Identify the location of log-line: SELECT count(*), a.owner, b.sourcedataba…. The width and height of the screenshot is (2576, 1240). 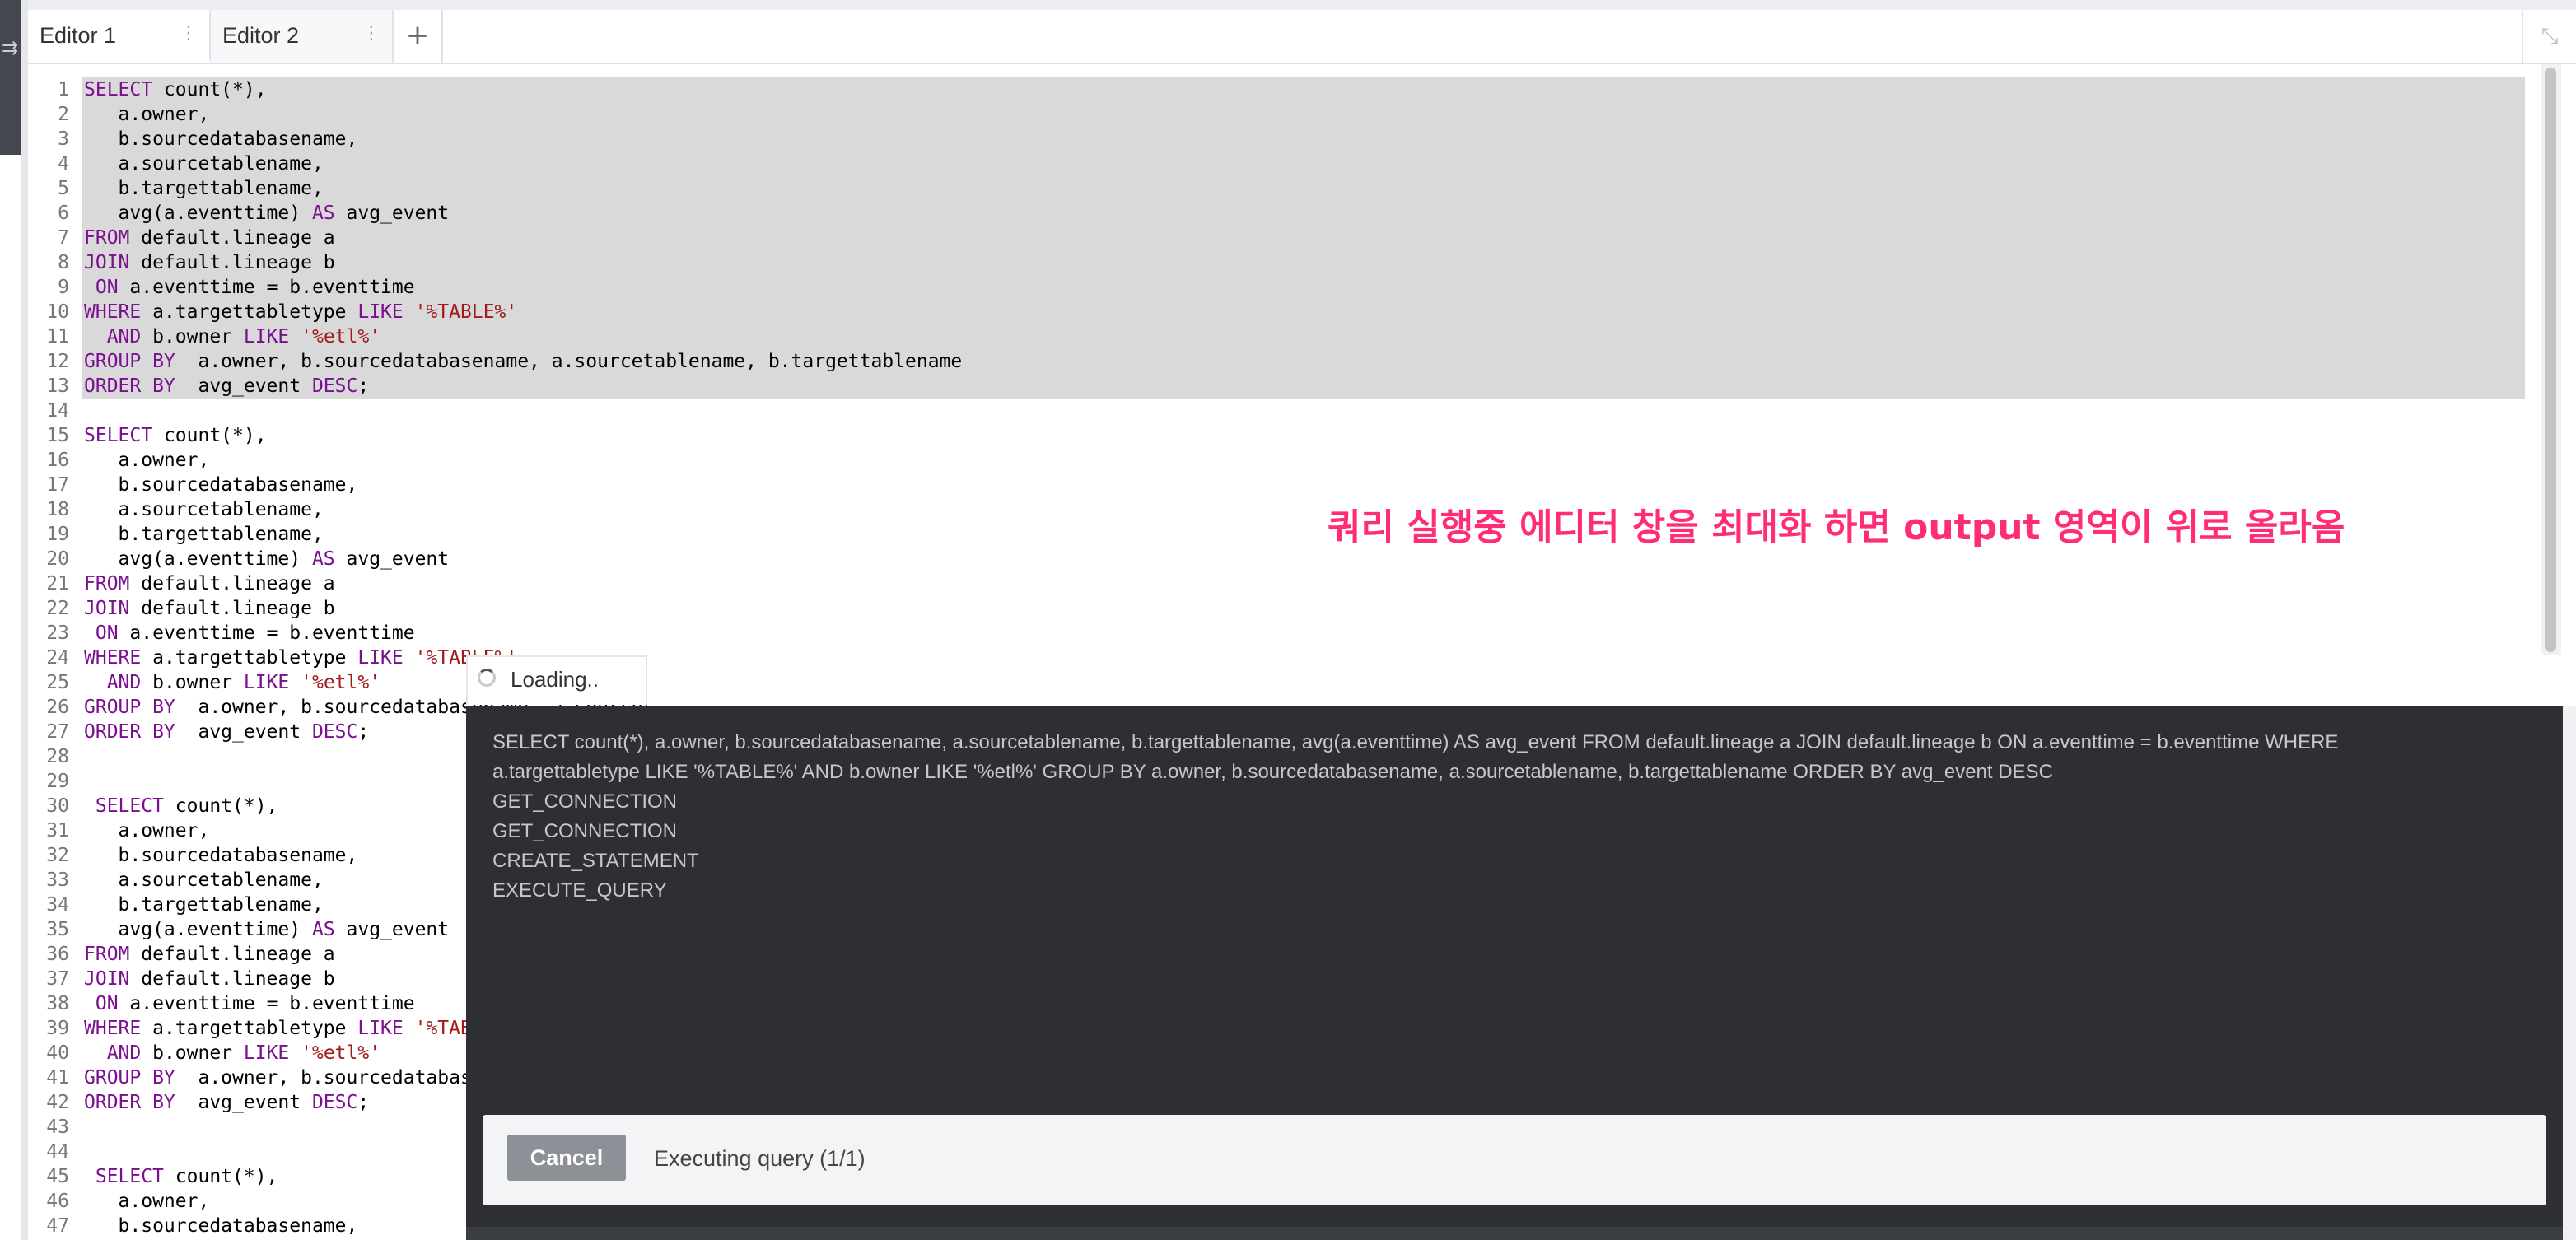
(1415, 742).